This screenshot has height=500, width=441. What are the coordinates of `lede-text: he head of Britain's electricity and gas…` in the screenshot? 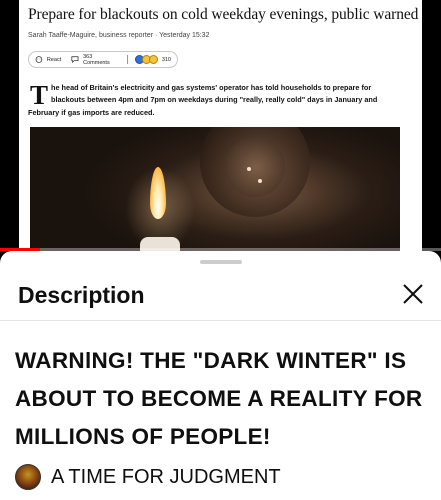 It's located at (203, 100).